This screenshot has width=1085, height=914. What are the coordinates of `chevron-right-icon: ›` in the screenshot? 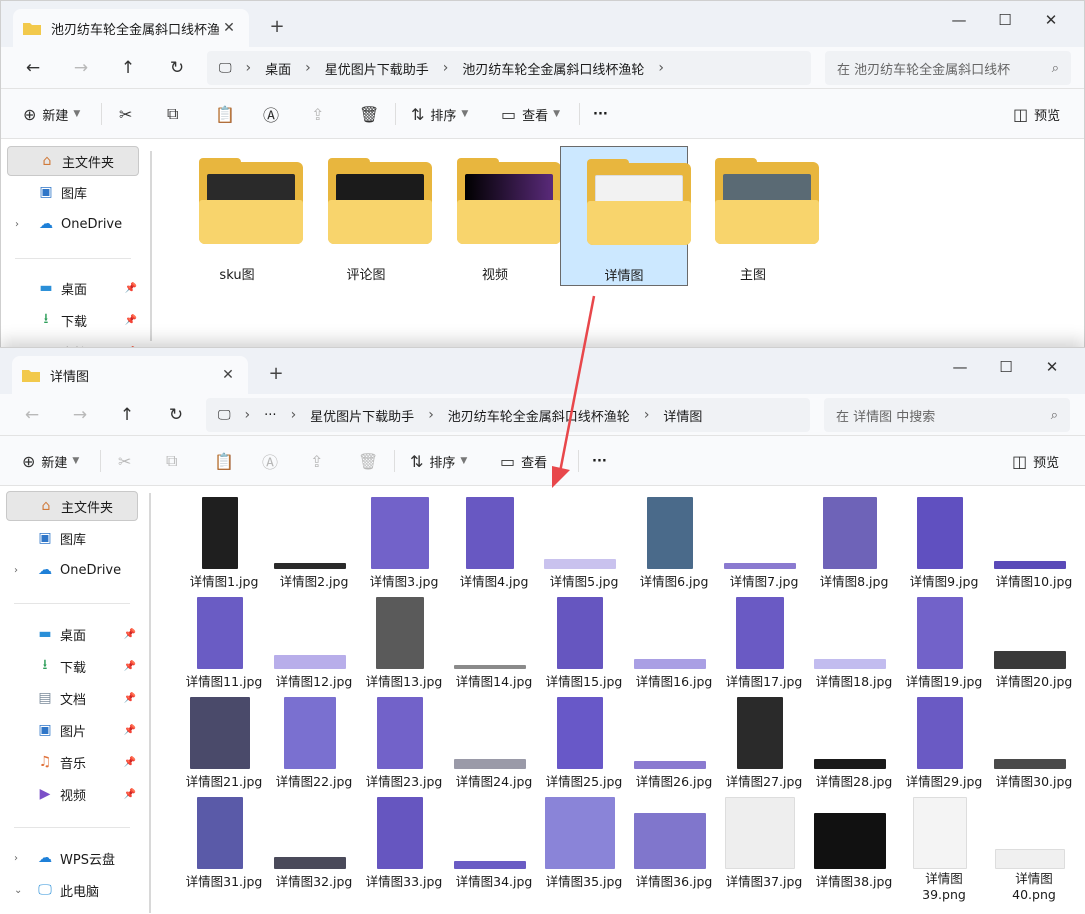 It's located at (16, 858).